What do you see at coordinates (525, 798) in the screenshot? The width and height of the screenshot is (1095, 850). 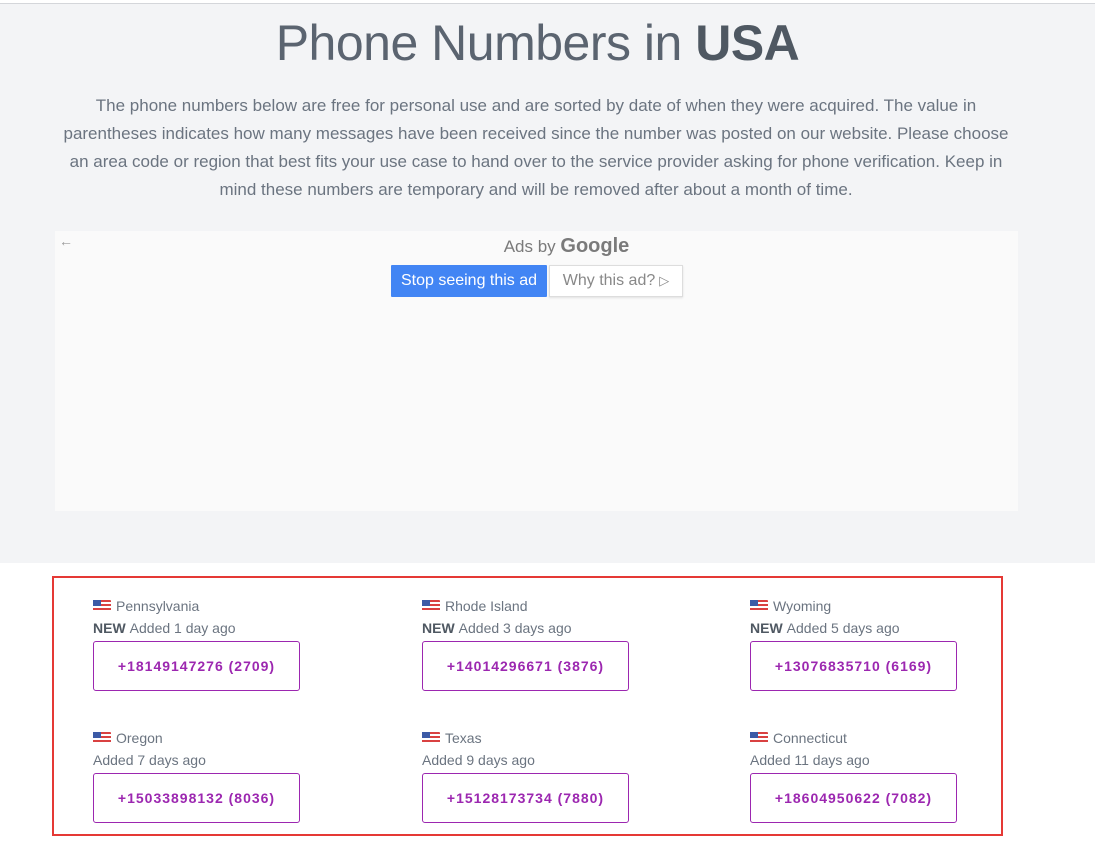 I see `phone-number-button: +15128173734 (7880)` at bounding box center [525, 798].